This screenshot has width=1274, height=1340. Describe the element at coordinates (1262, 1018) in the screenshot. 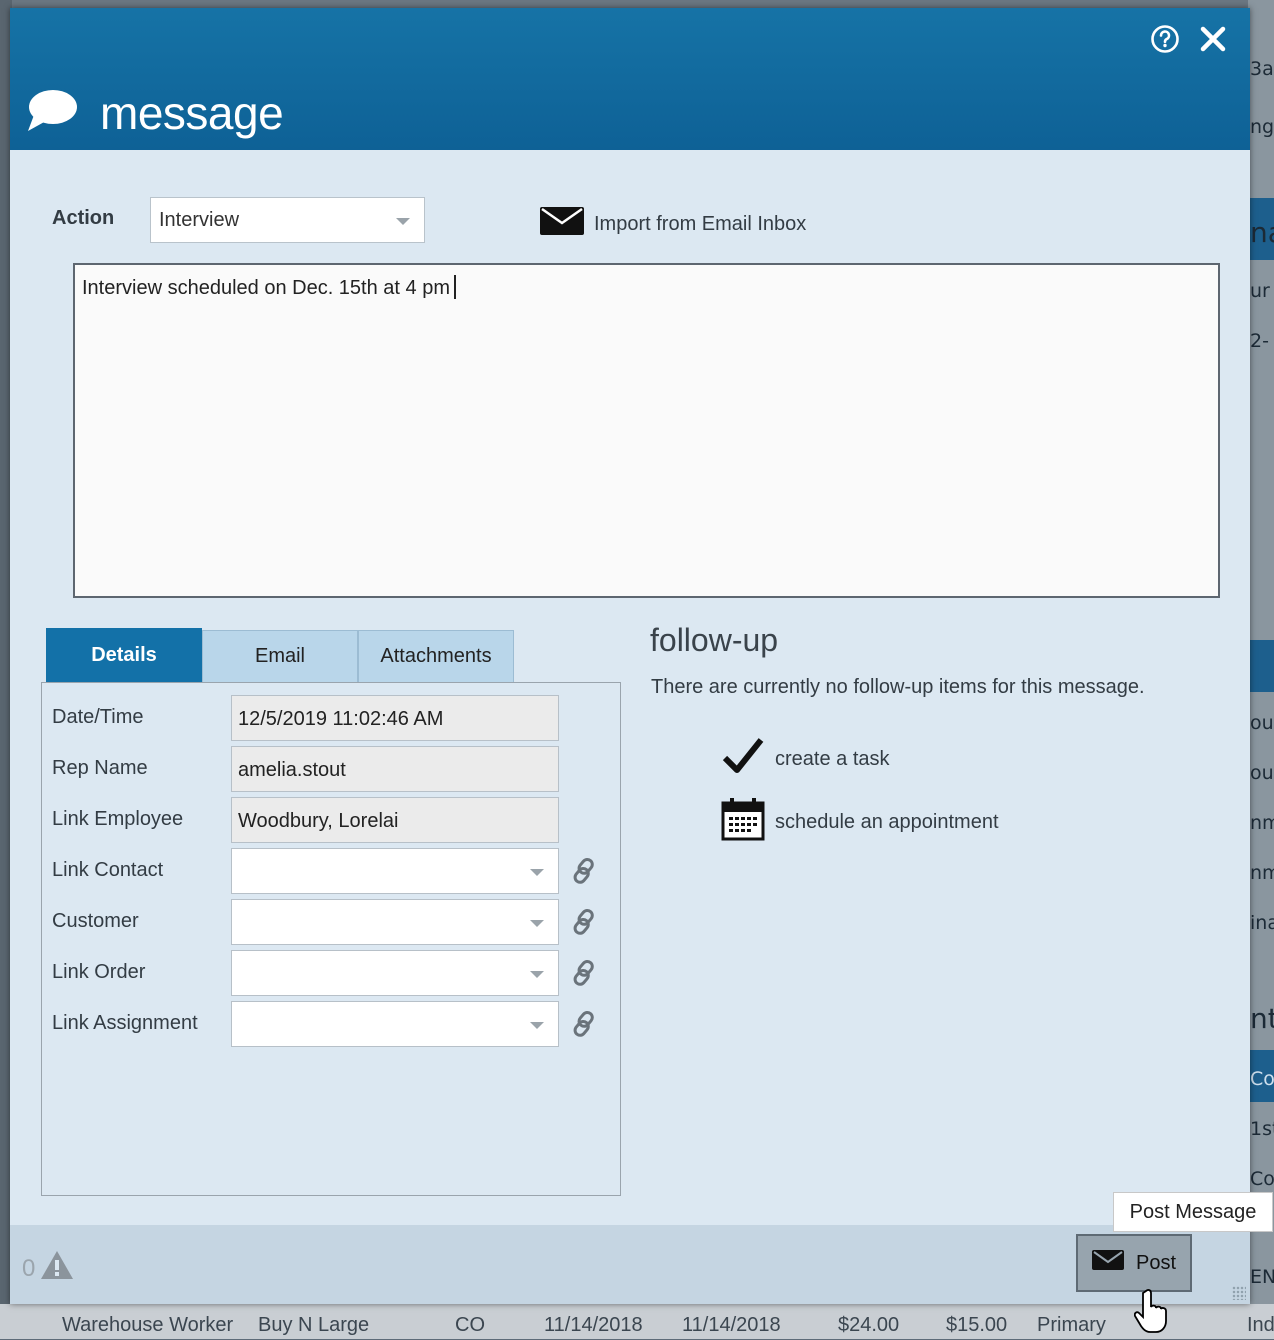

I see `background-text: nt` at that location.